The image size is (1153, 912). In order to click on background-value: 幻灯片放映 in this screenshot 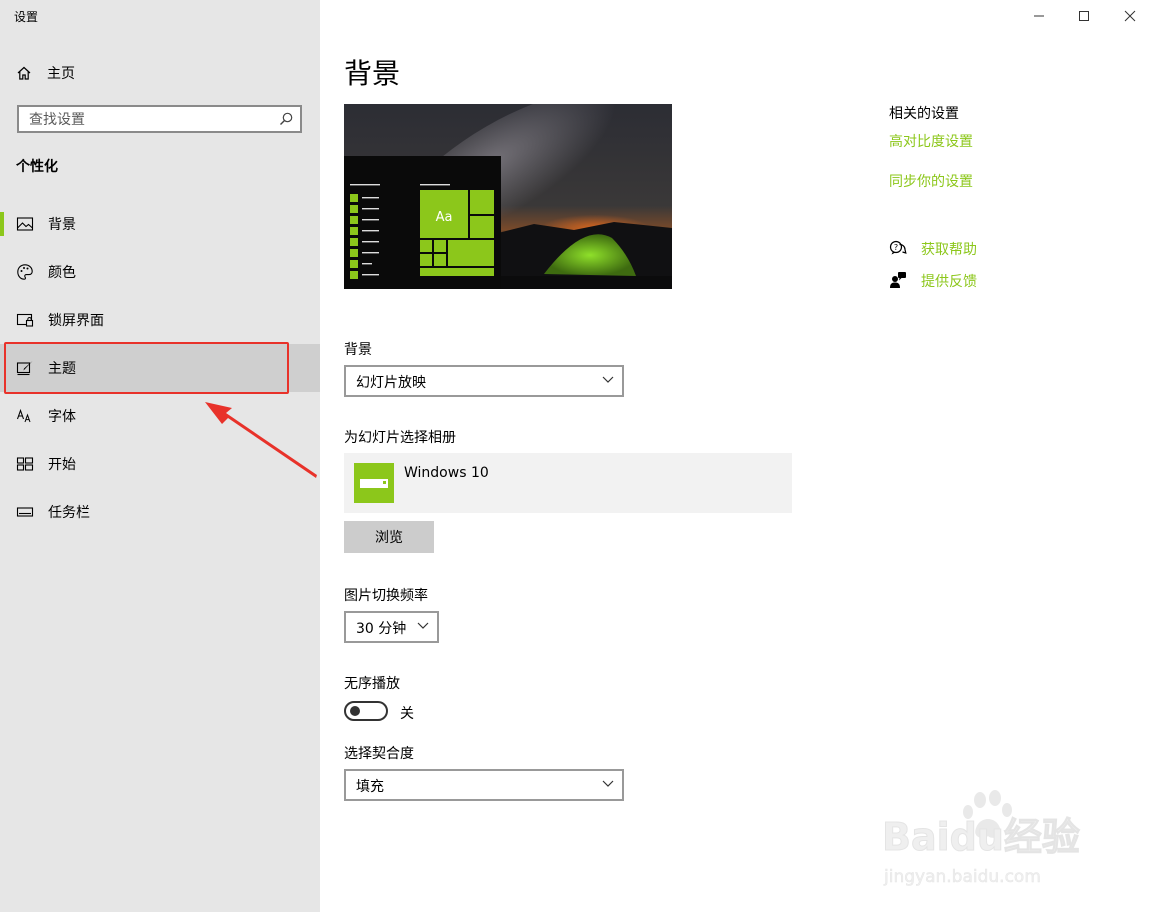, I will do `click(391, 383)`.